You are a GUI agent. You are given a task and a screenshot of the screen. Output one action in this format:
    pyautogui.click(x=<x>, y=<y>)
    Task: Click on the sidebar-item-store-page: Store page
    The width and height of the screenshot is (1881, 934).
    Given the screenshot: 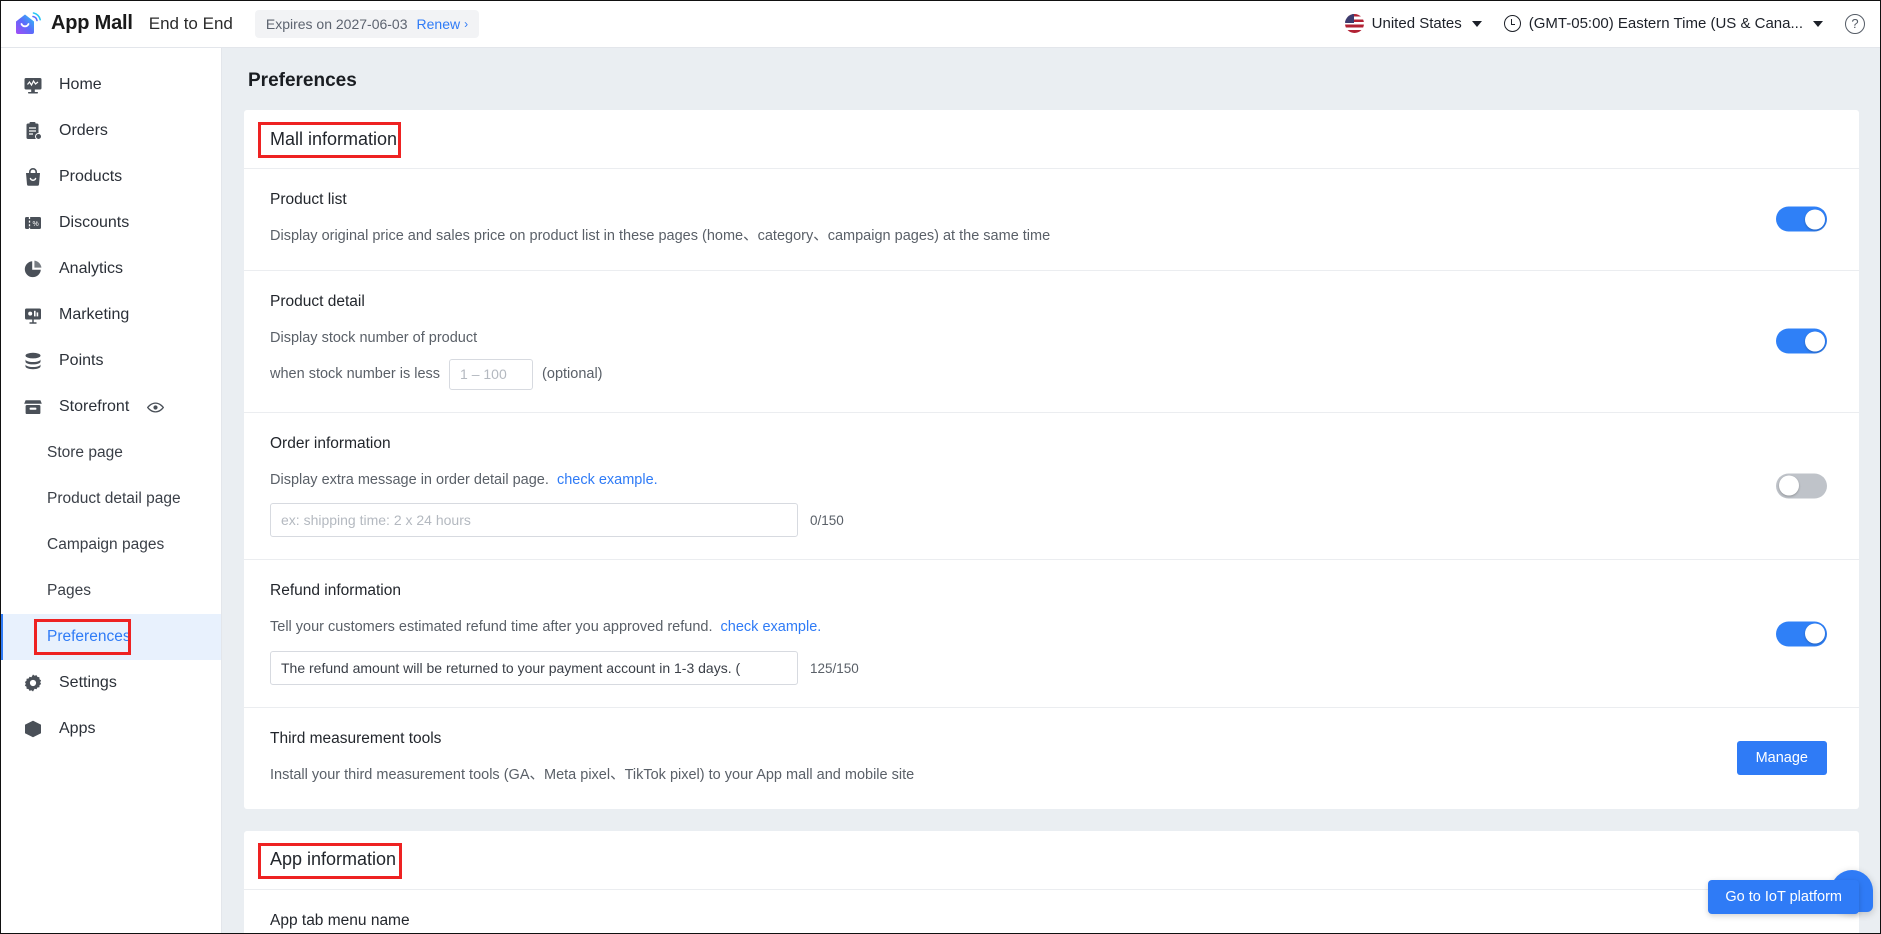 What is the action you would take?
    pyautogui.click(x=110, y=453)
    